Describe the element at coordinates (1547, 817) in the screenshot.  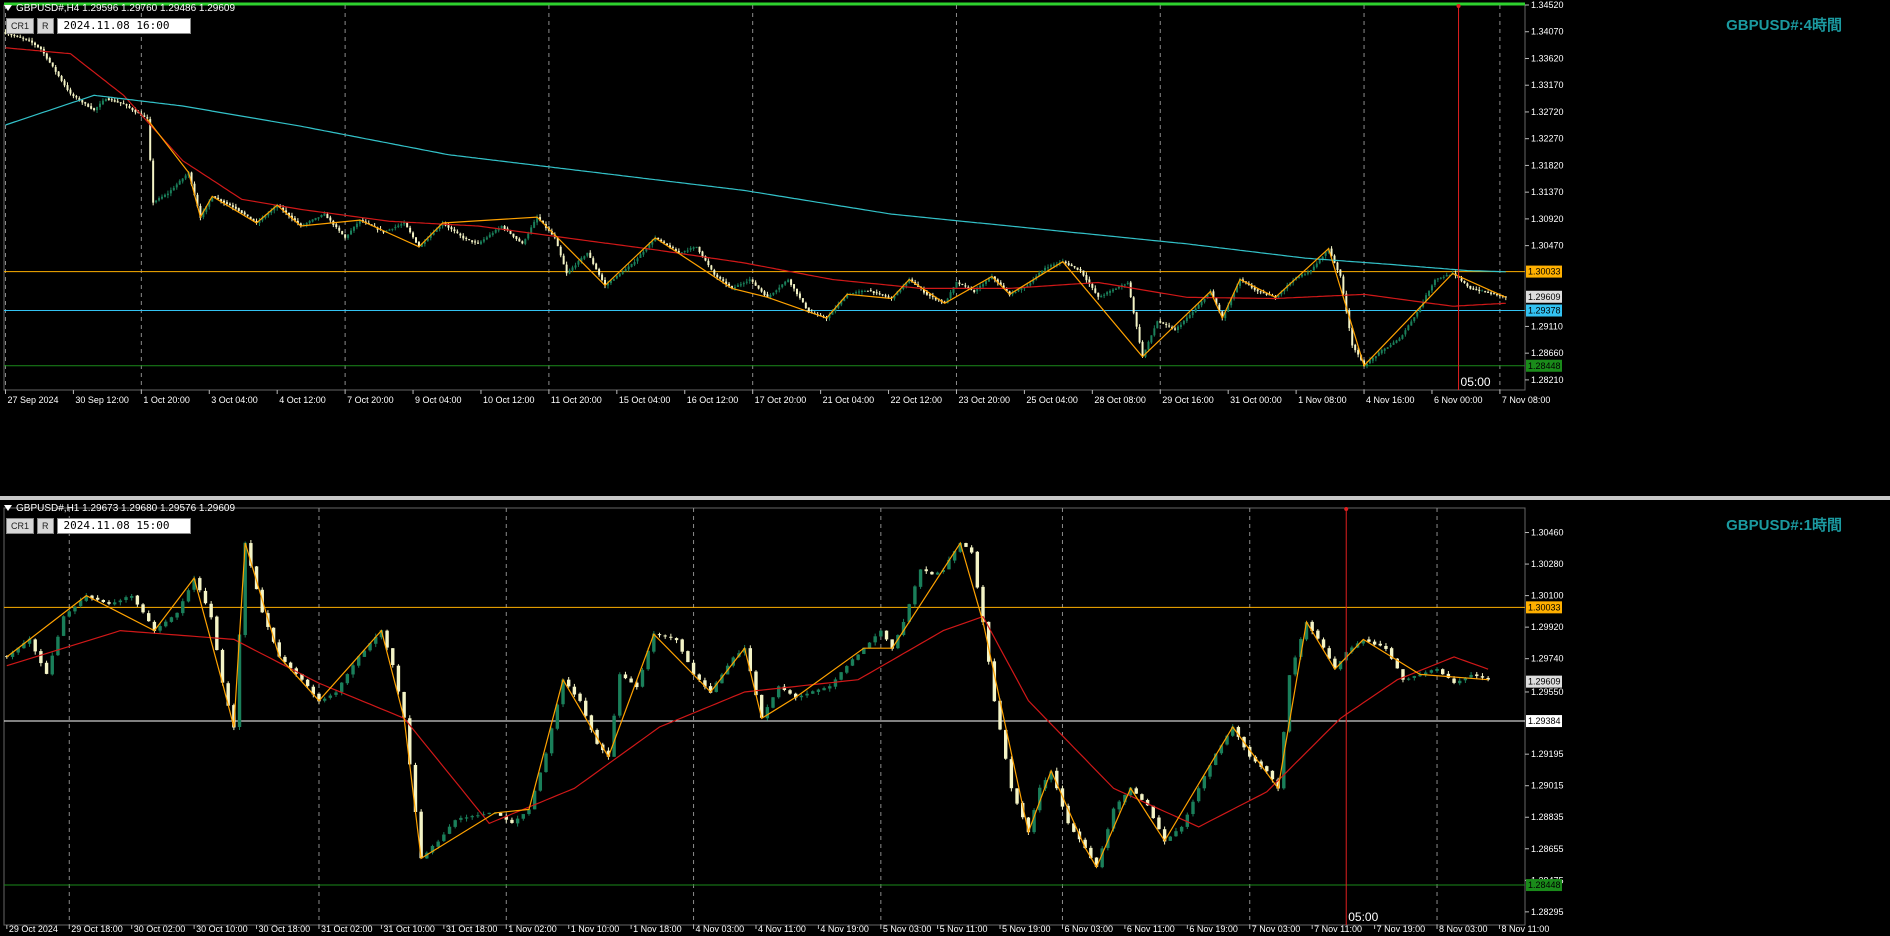
I see `h1-y-label: 1.28835` at that location.